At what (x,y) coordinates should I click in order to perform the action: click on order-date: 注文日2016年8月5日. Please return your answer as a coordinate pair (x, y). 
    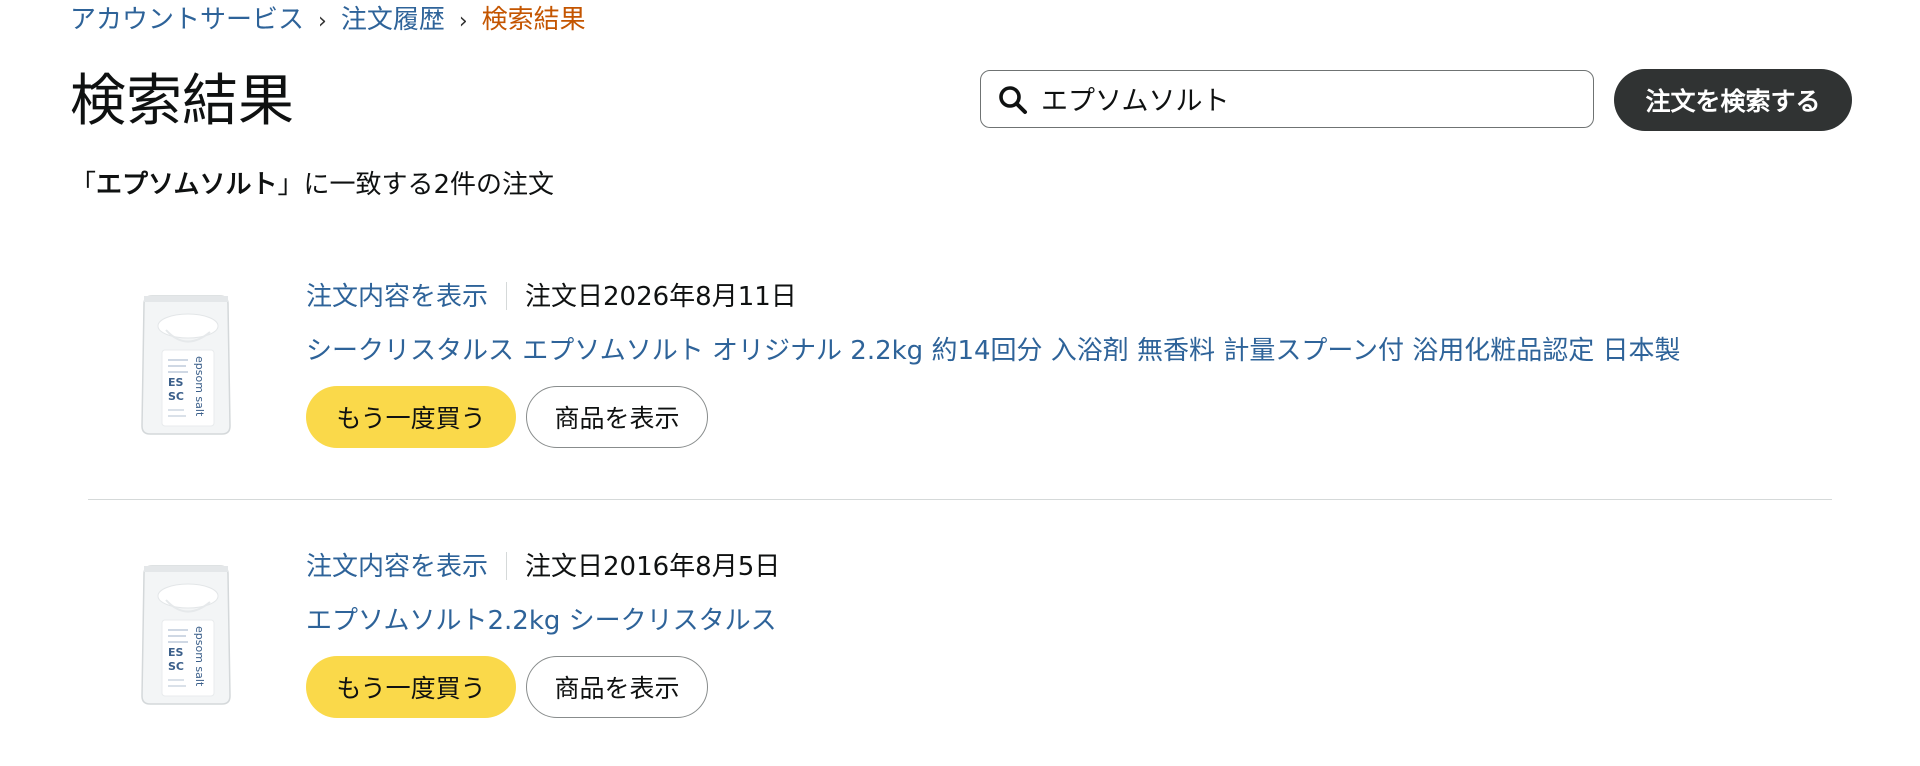
    Looking at the image, I should click on (653, 567).